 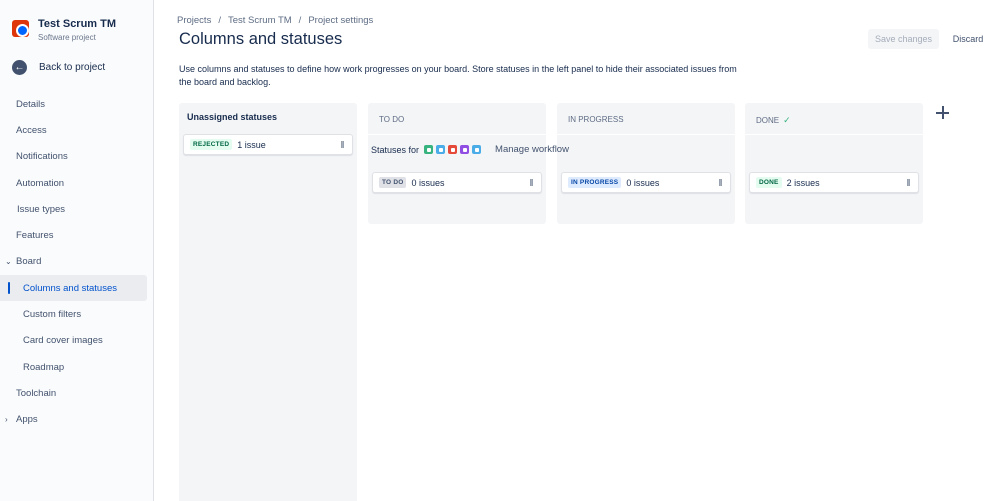 I want to click on column-done: DONE ✓ DONE 2 issues, so click(x=834, y=163).